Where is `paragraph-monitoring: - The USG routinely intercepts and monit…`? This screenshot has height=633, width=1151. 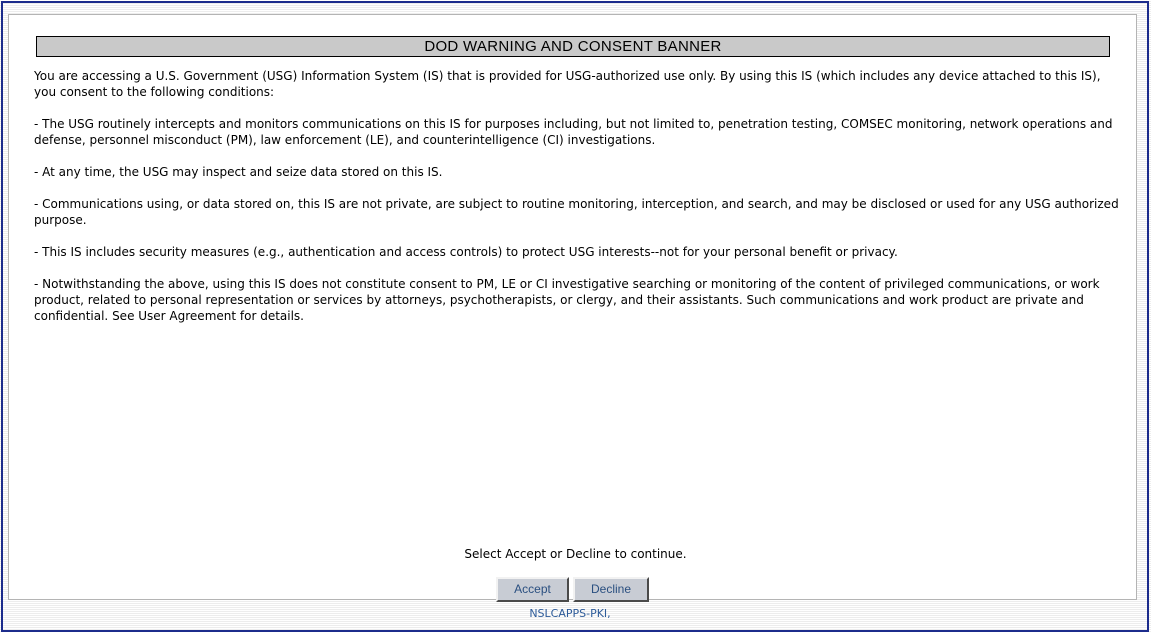
paragraph-monitoring: - The USG routinely intercepts and monit… is located at coordinates (573, 132).